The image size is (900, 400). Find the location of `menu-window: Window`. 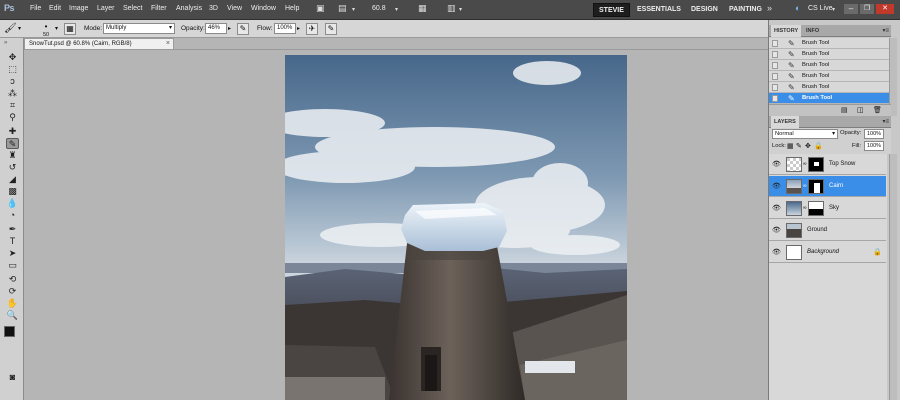

menu-window: Window is located at coordinates (263, 8).